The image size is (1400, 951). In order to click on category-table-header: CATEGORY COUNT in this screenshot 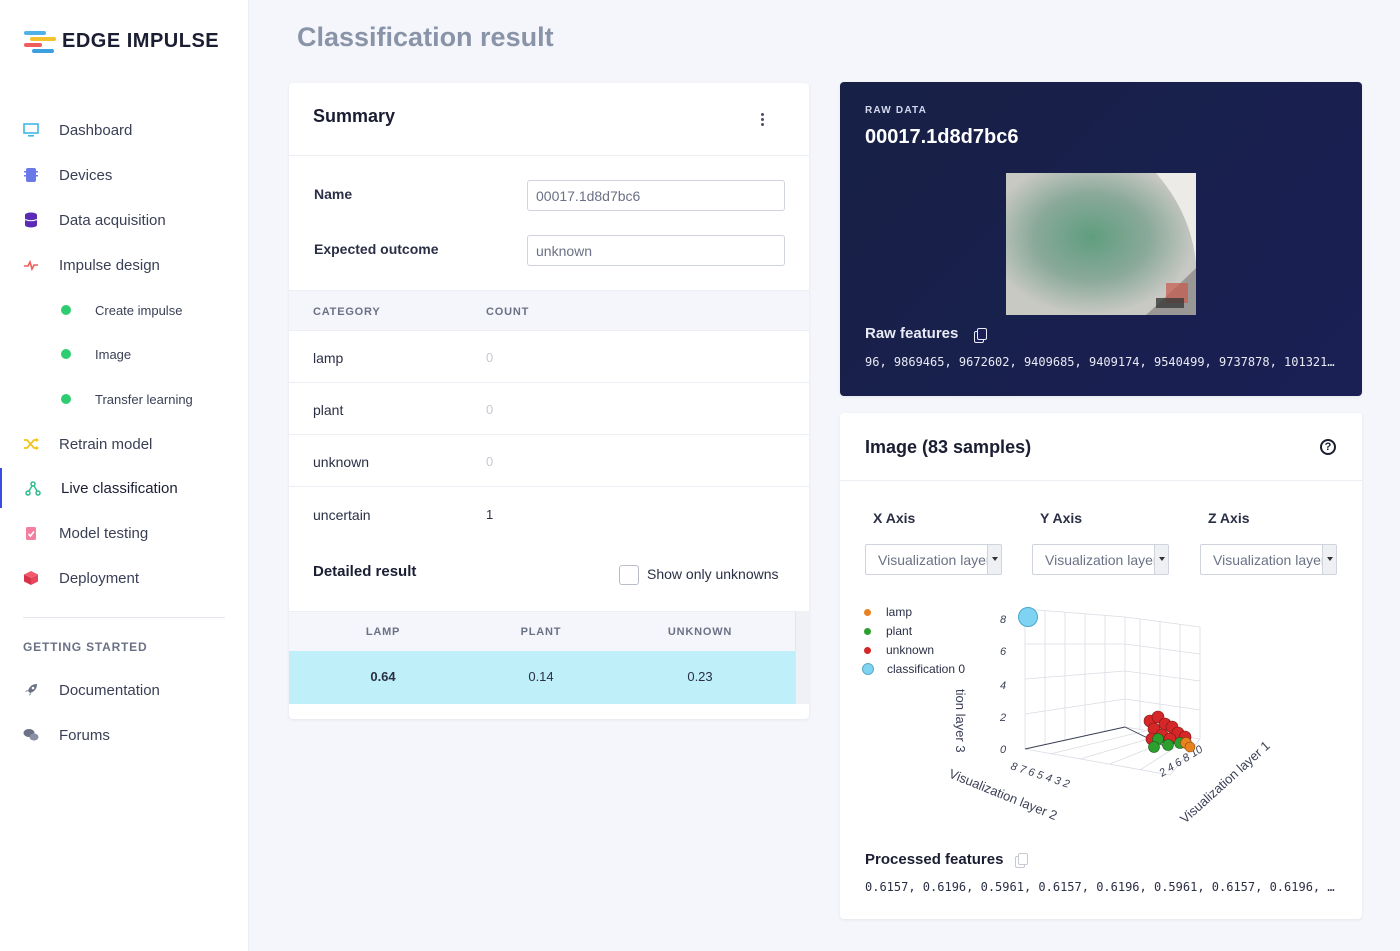, I will do `click(549, 310)`.